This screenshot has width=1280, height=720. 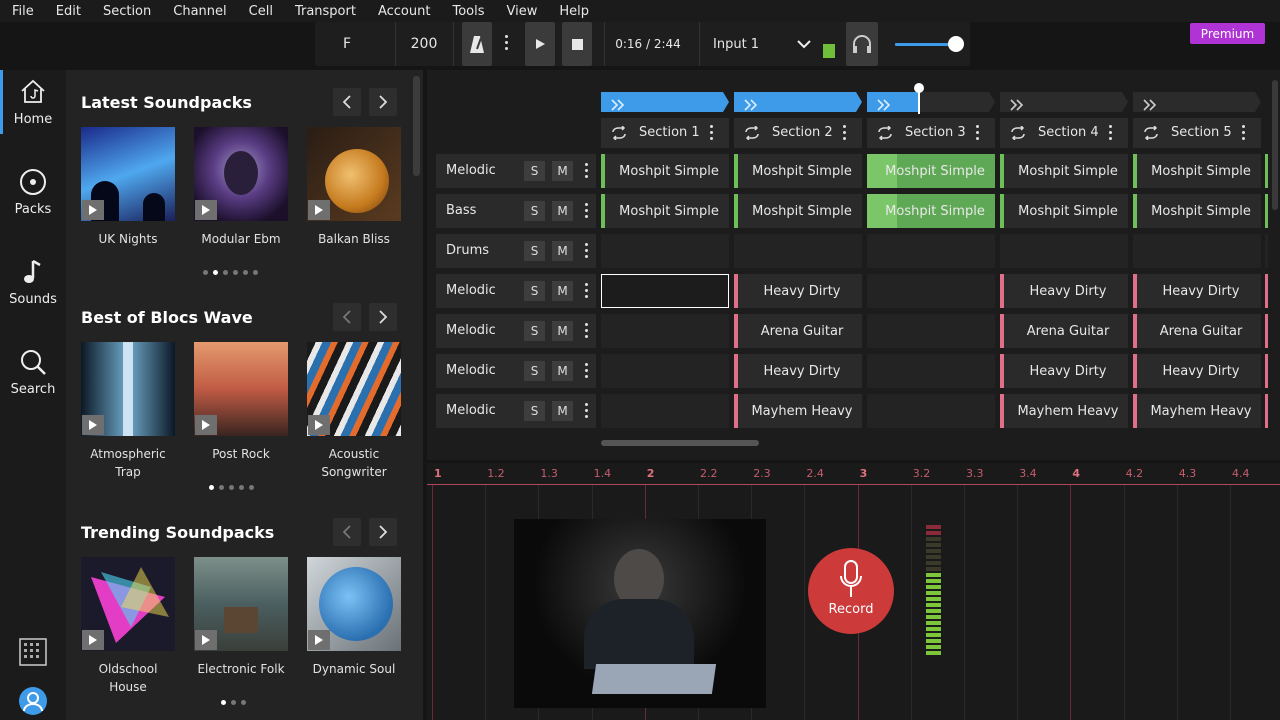 What do you see at coordinates (68, 11) in the screenshot?
I see `menu-edit: Edit` at bounding box center [68, 11].